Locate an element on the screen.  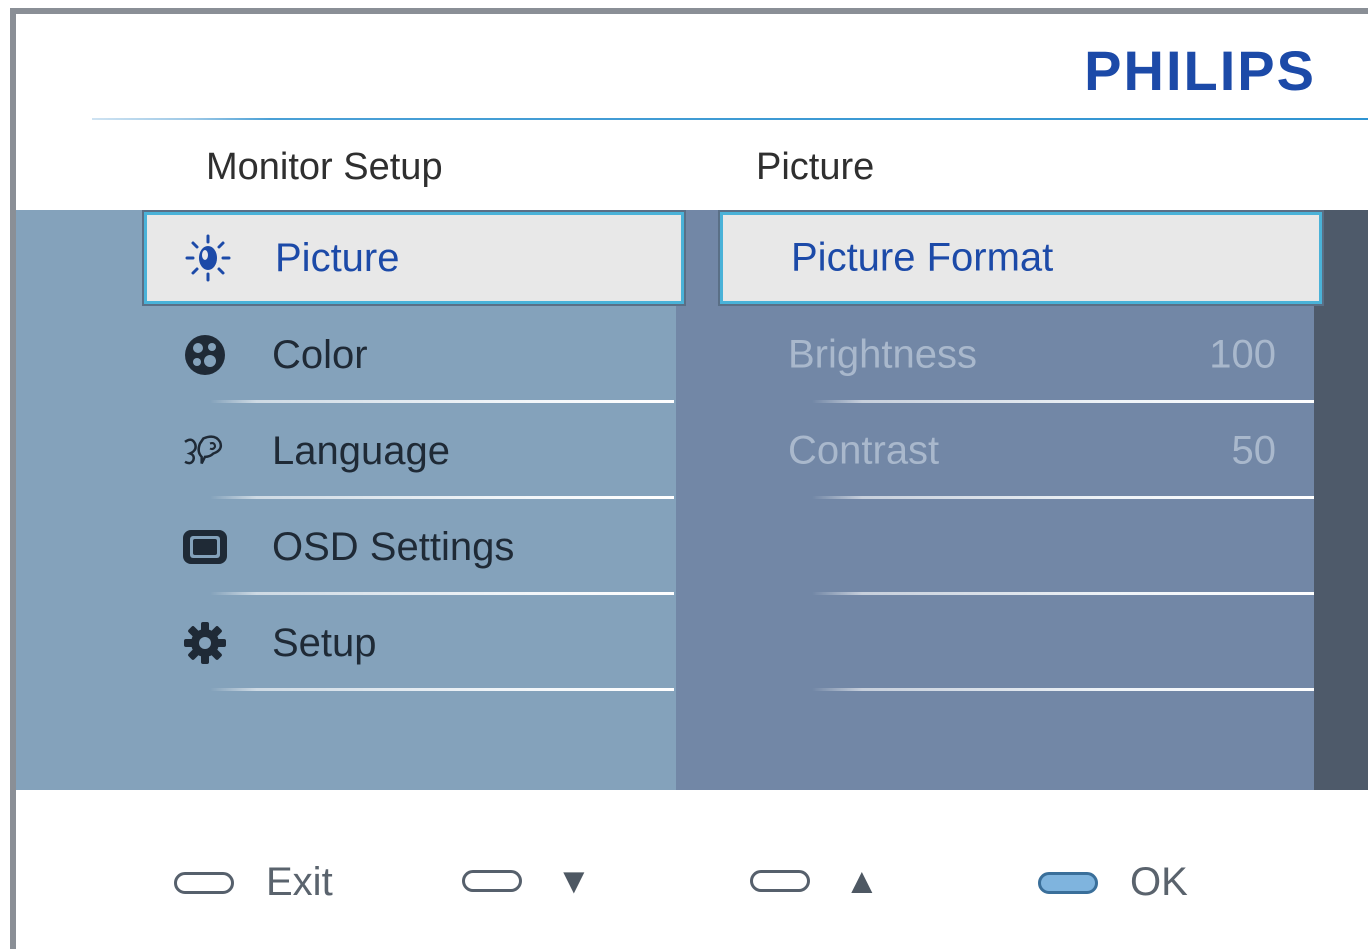
submenu-item-label: Contrast is located at coordinates (864, 450).